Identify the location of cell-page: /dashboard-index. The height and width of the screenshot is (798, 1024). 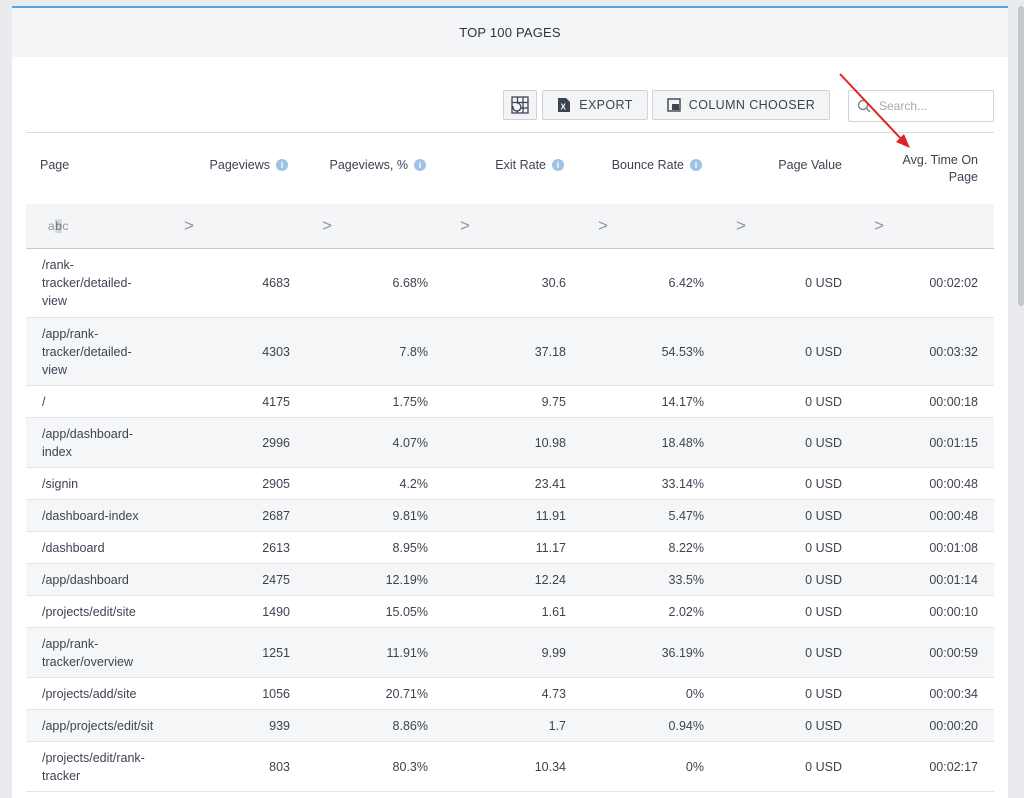
(90, 515).